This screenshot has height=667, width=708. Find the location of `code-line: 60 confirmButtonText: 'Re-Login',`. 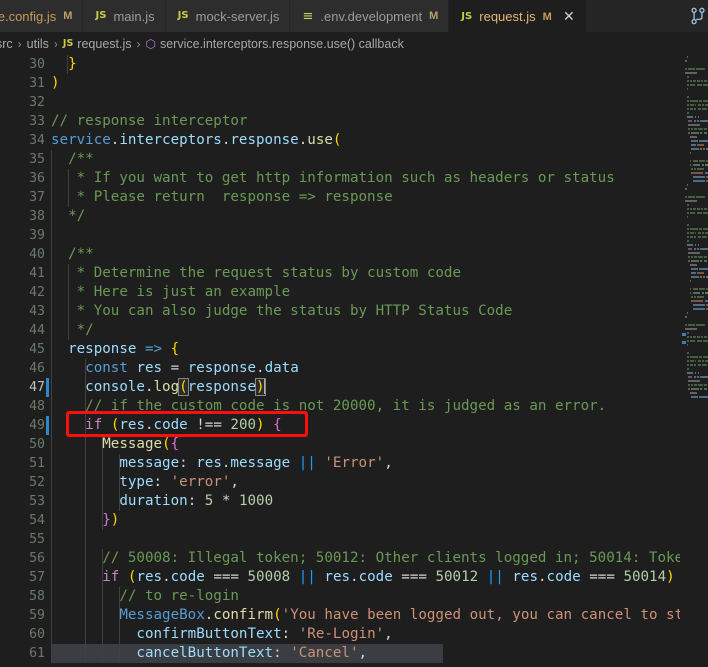

code-line: 60 confirmButtonText: 'Re-Login', is located at coordinates (354, 634).